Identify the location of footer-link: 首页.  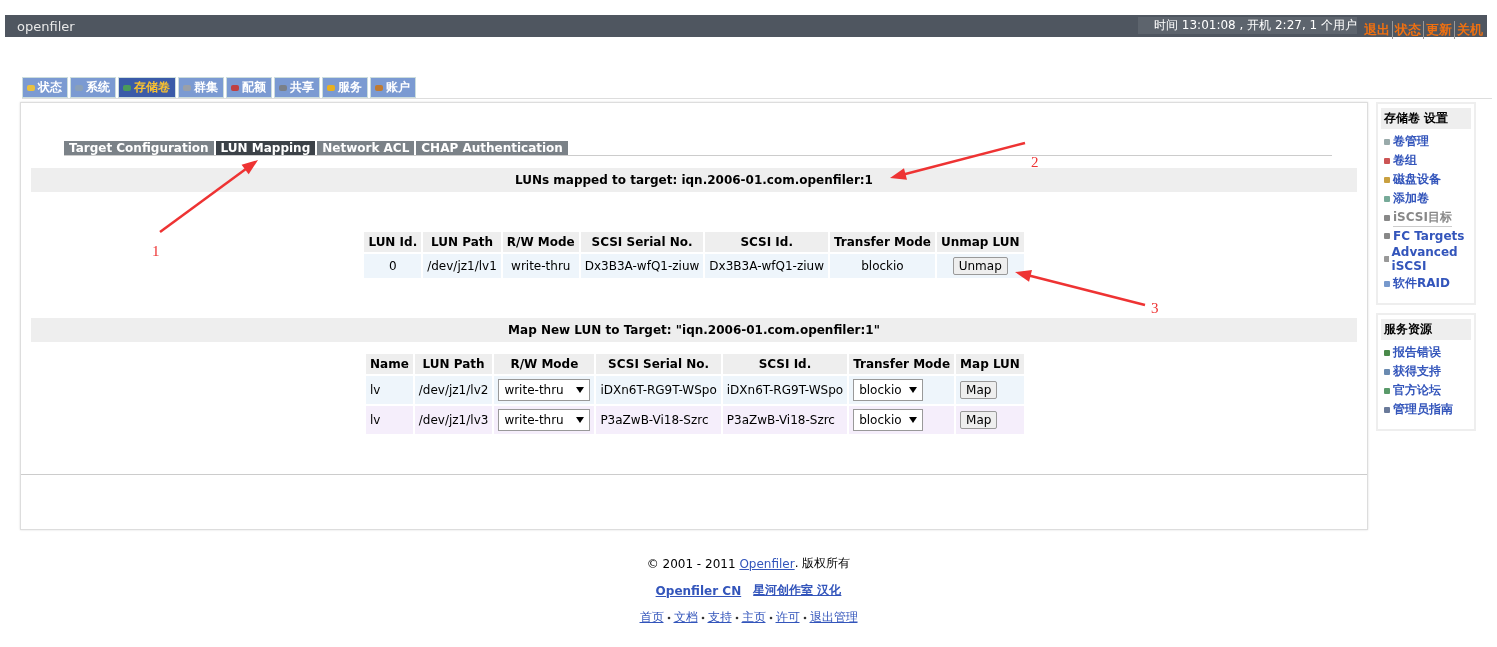
(651, 617).